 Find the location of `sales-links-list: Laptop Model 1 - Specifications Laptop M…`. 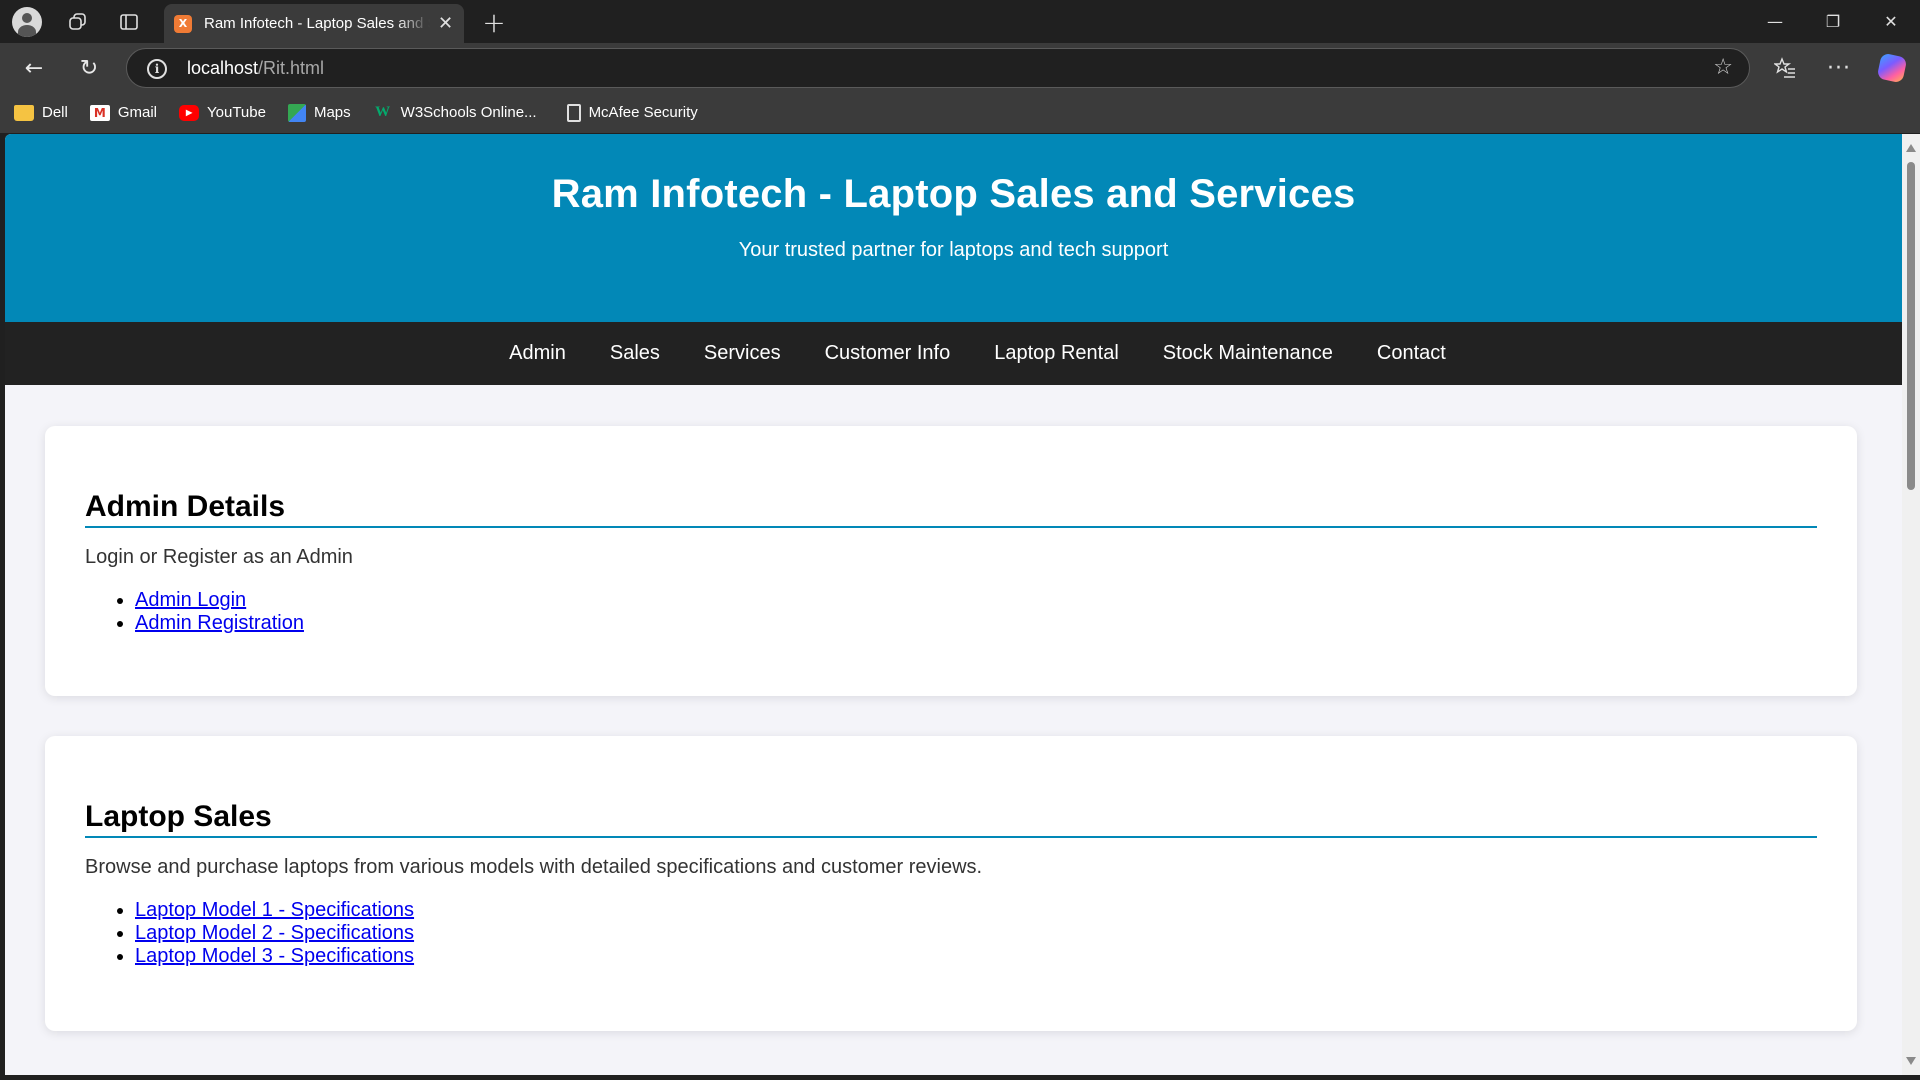

sales-links-list: Laptop Model 1 - Specifications Laptop M… is located at coordinates (976, 933).